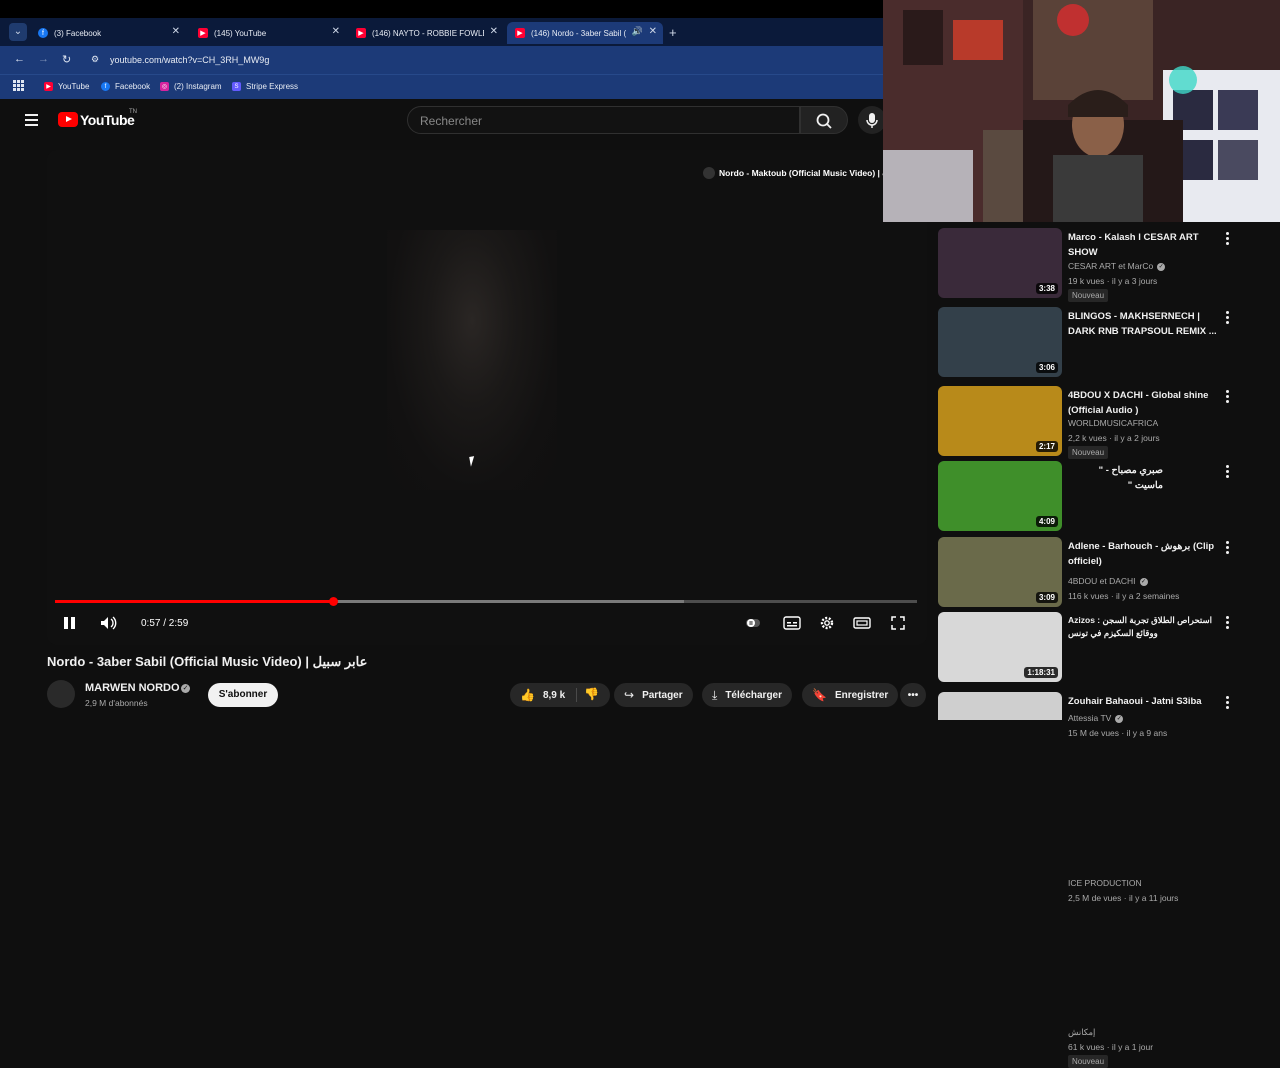 Image resolution: width=1280 pixels, height=1068 pixels. I want to click on forward-arrow-icon: →, so click(43, 59).